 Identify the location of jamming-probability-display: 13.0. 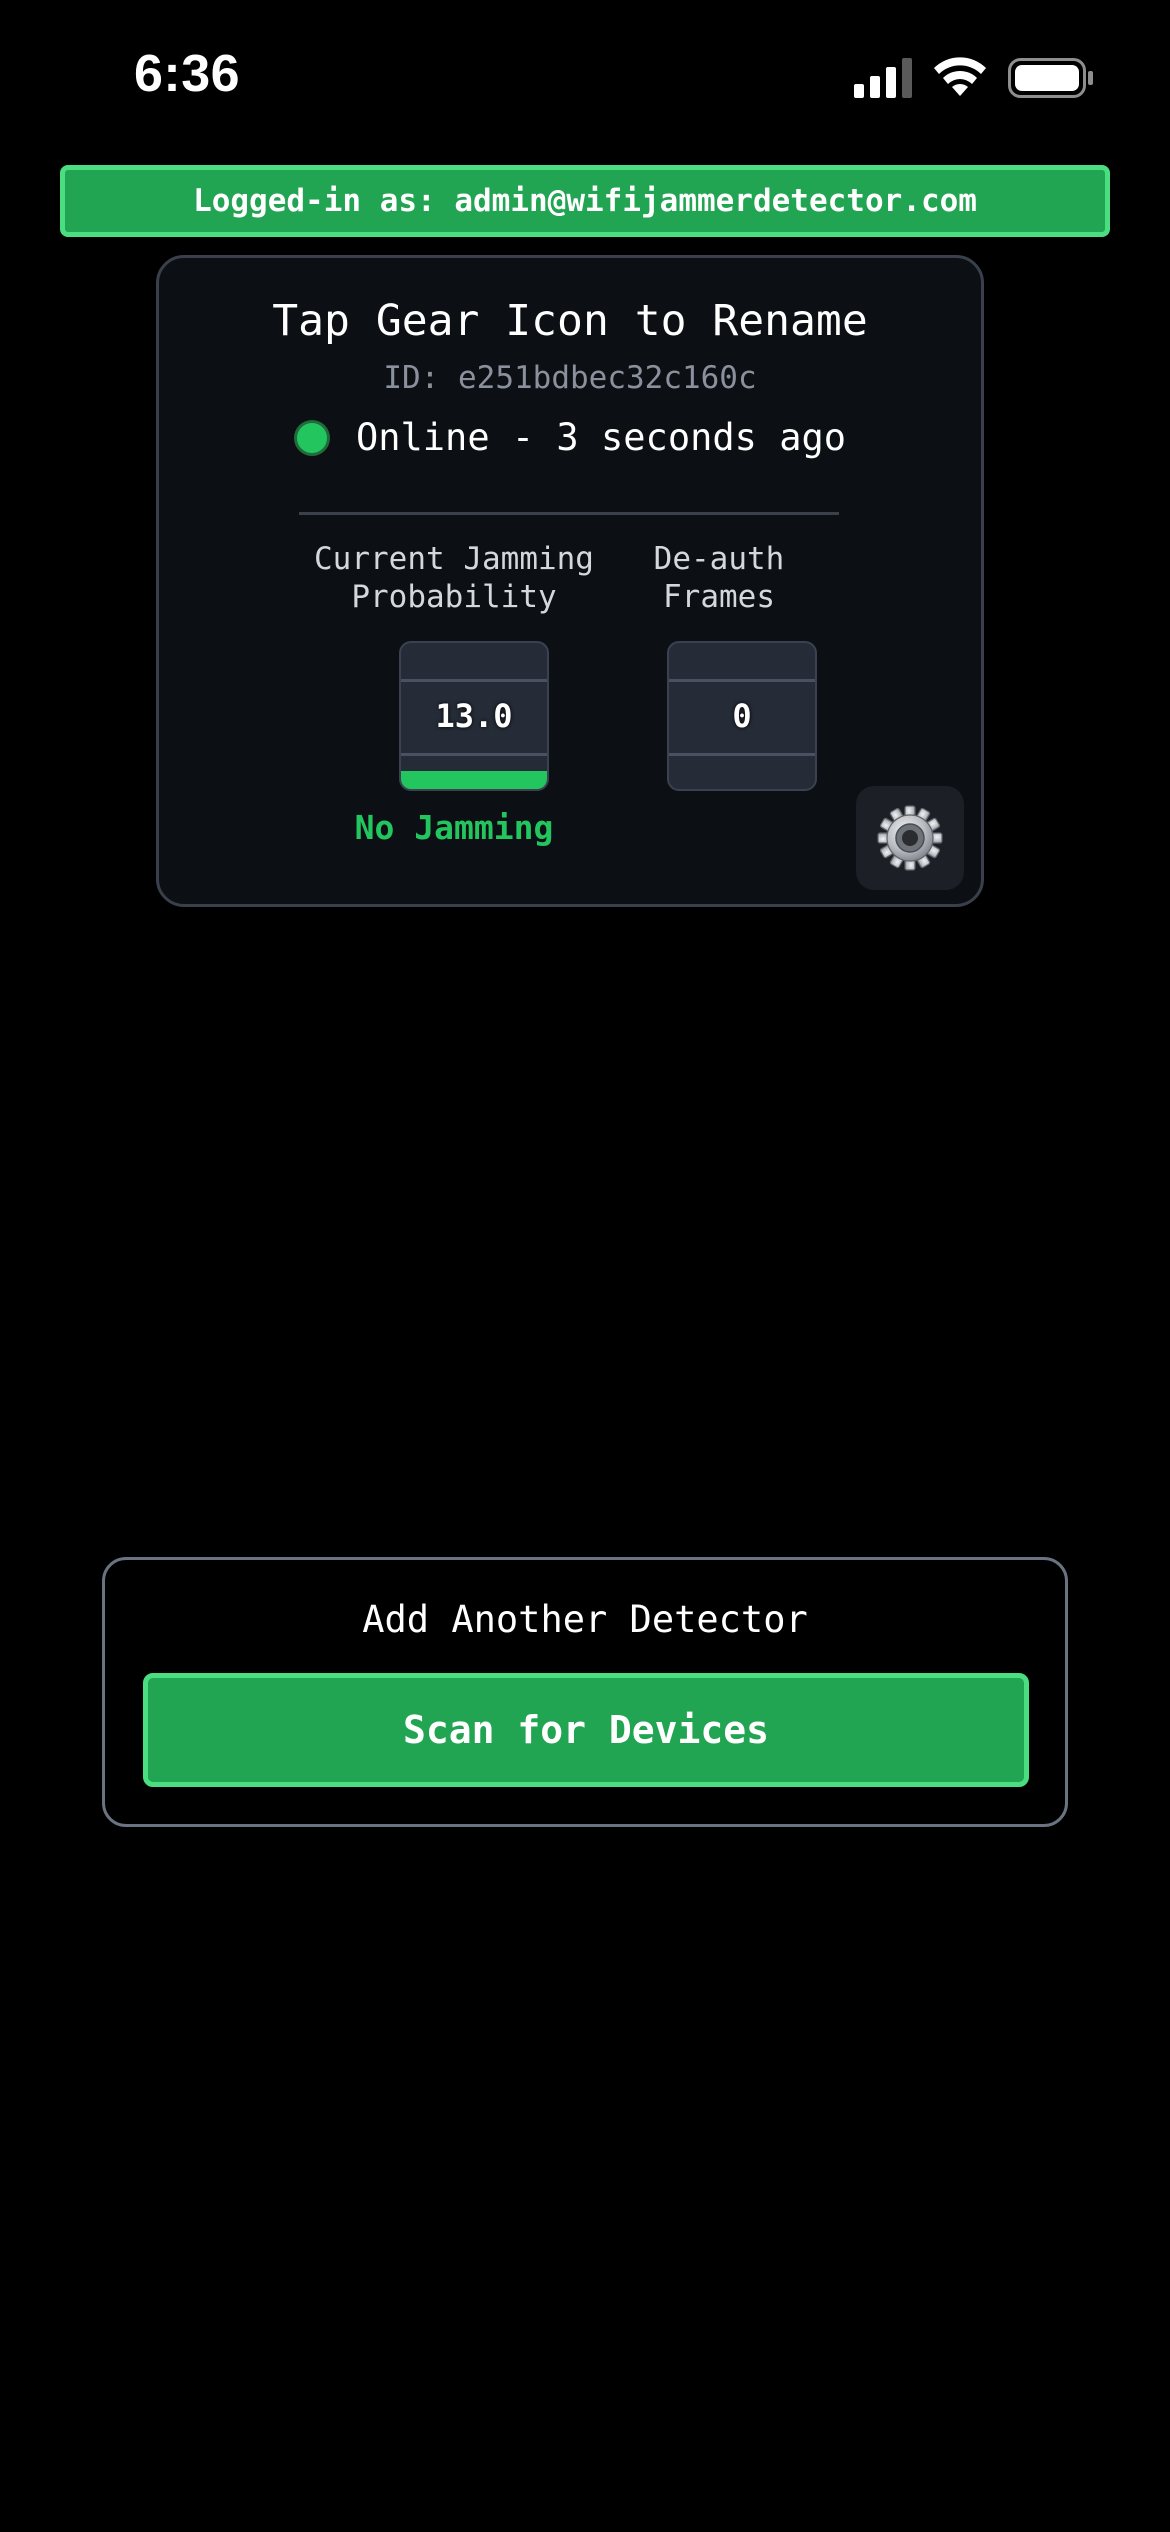
(474, 716).